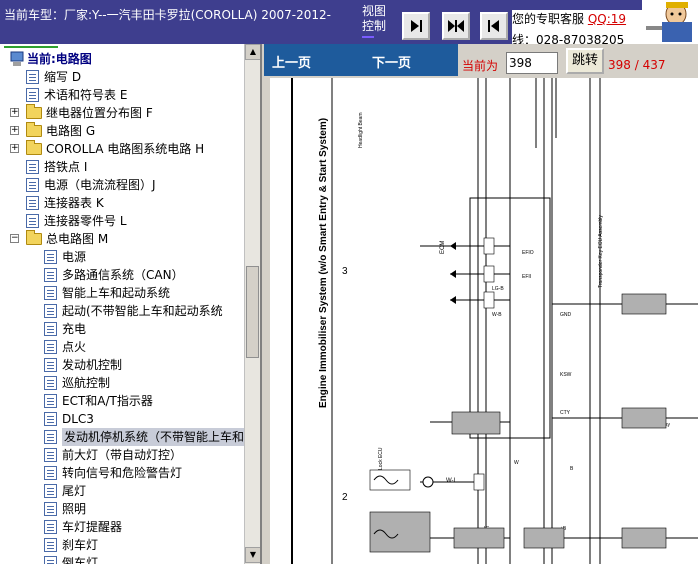  Describe the element at coordinates (252, 555) in the screenshot. I see `scroll-down-arrow: ▼` at that location.